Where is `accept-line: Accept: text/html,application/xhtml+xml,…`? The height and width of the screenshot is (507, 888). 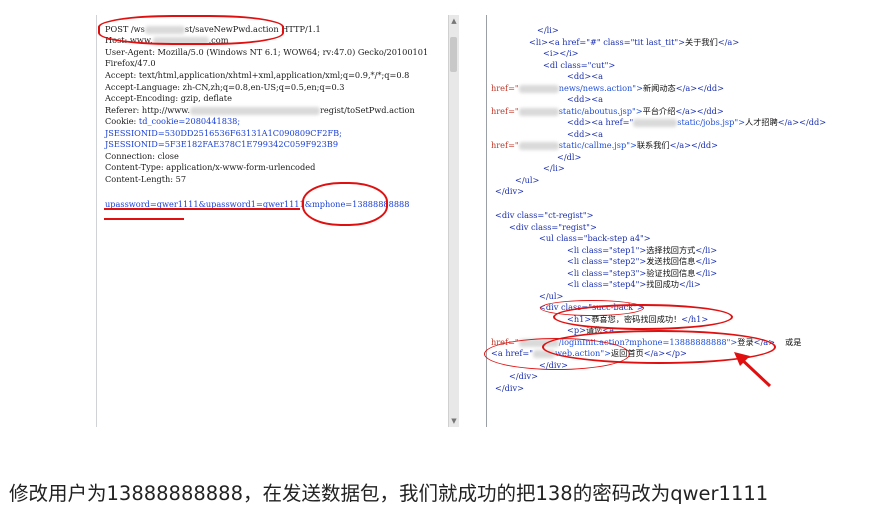 accept-line: Accept: text/html,application/xhtml+xml,… is located at coordinates (257, 75).